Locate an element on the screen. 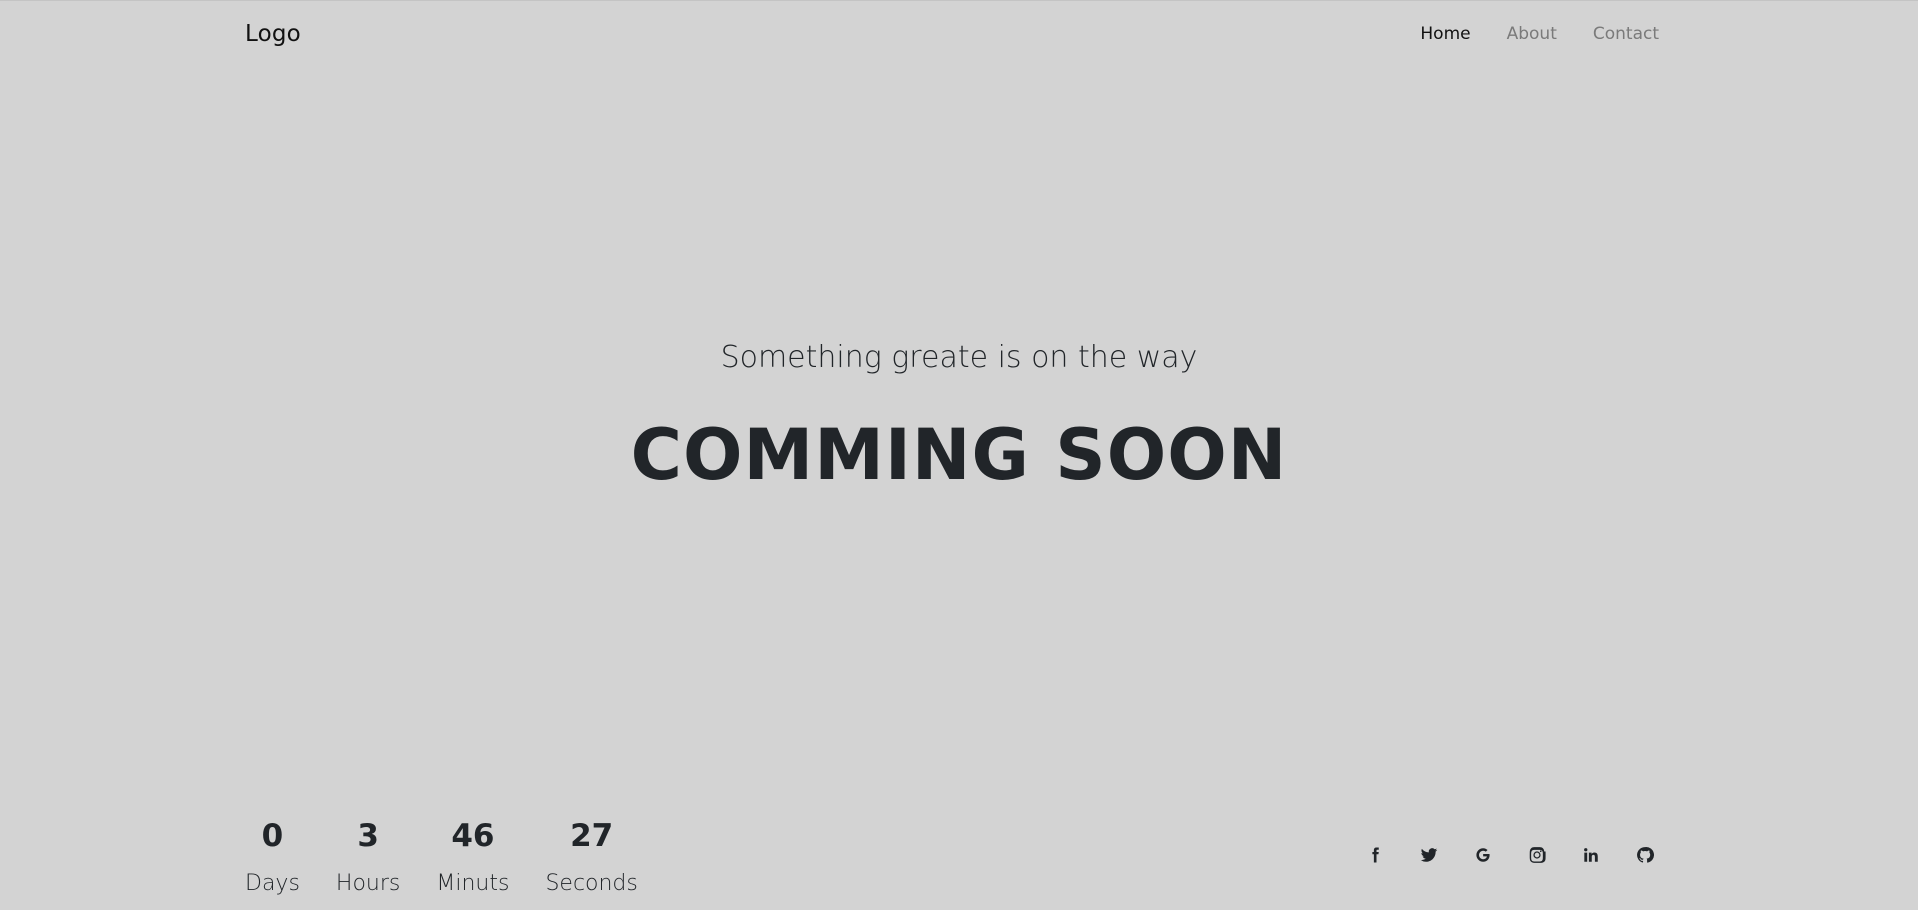 The image size is (1918, 910). hero-headline: COMMING SOON is located at coordinates (959, 455).